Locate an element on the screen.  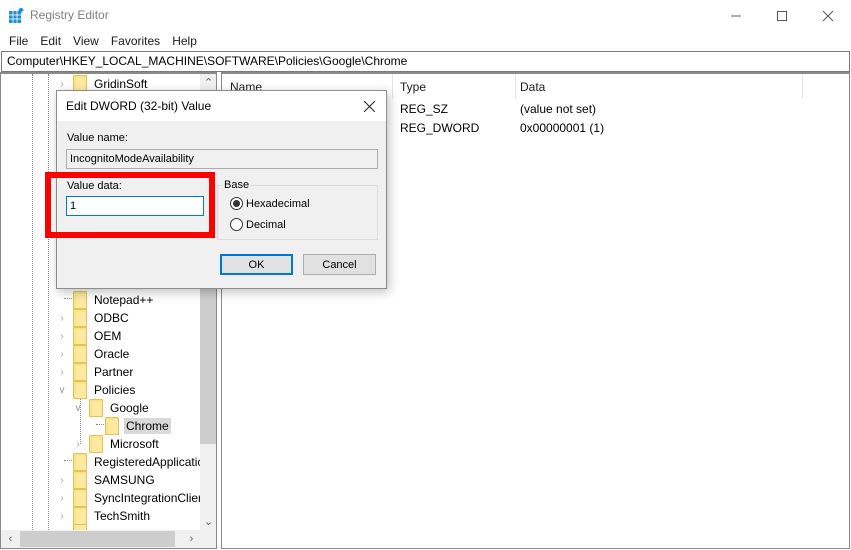
dialog-close-button is located at coordinates (369, 106).